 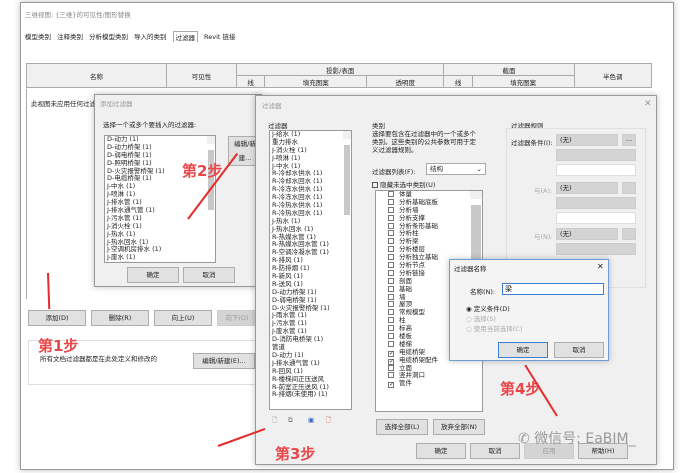 I want to click on and1-op, so click(x=596, y=203).